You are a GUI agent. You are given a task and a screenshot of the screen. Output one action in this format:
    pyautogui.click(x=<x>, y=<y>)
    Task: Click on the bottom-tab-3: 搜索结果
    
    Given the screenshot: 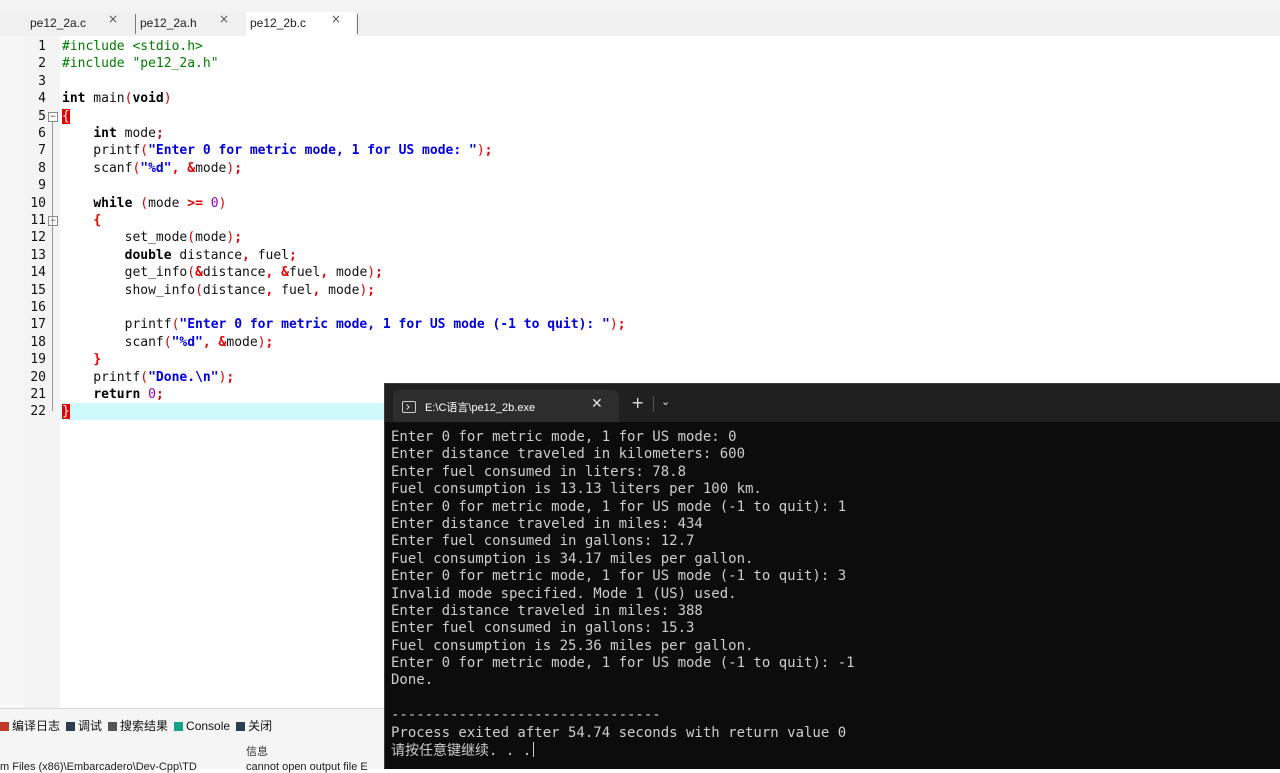 What is the action you would take?
    pyautogui.click(x=138, y=725)
    